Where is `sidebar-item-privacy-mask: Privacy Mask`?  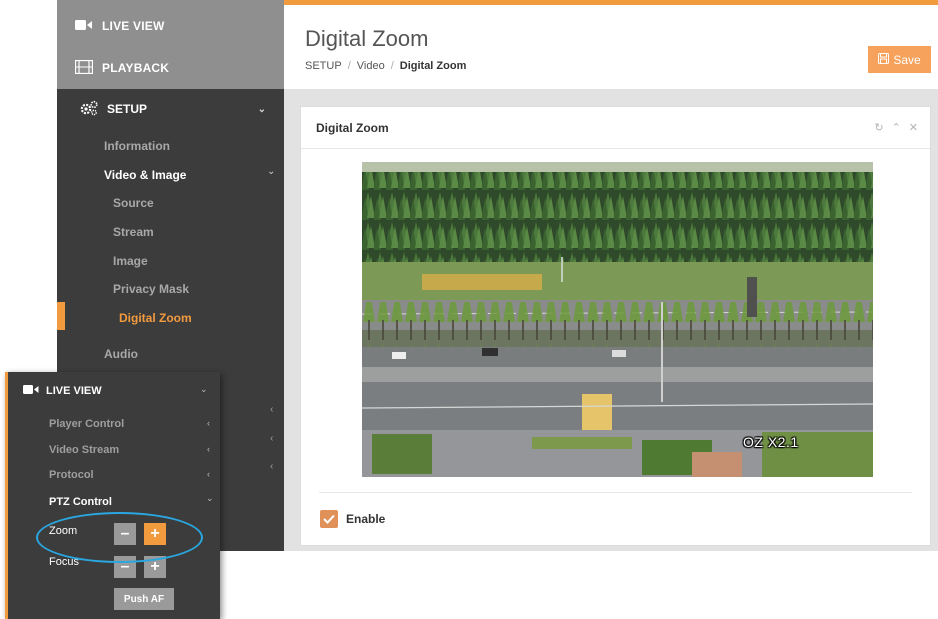
sidebar-item-privacy-mask: Privacy Mask is located at coordinates (151, 289).